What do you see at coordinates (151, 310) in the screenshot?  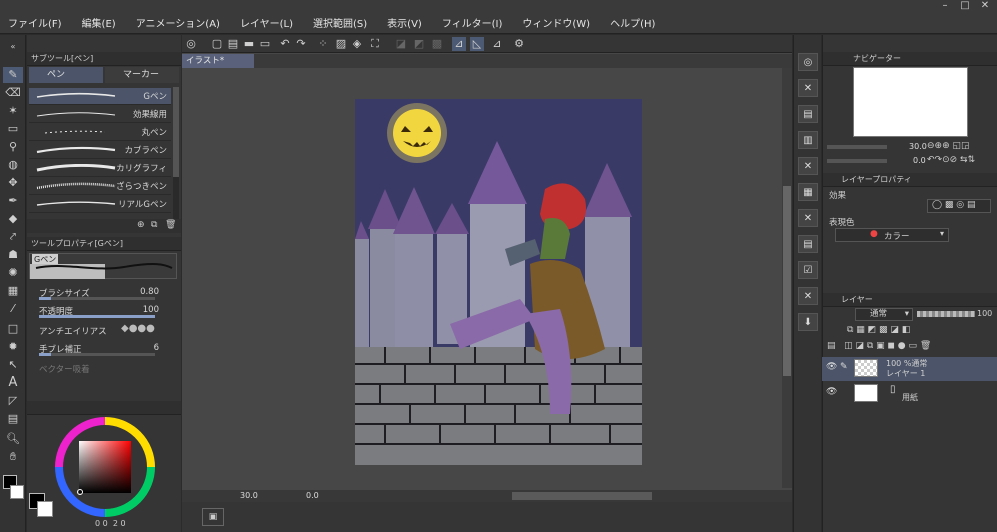 I see `opacity-value: 100` at bounding box center [151, 310].